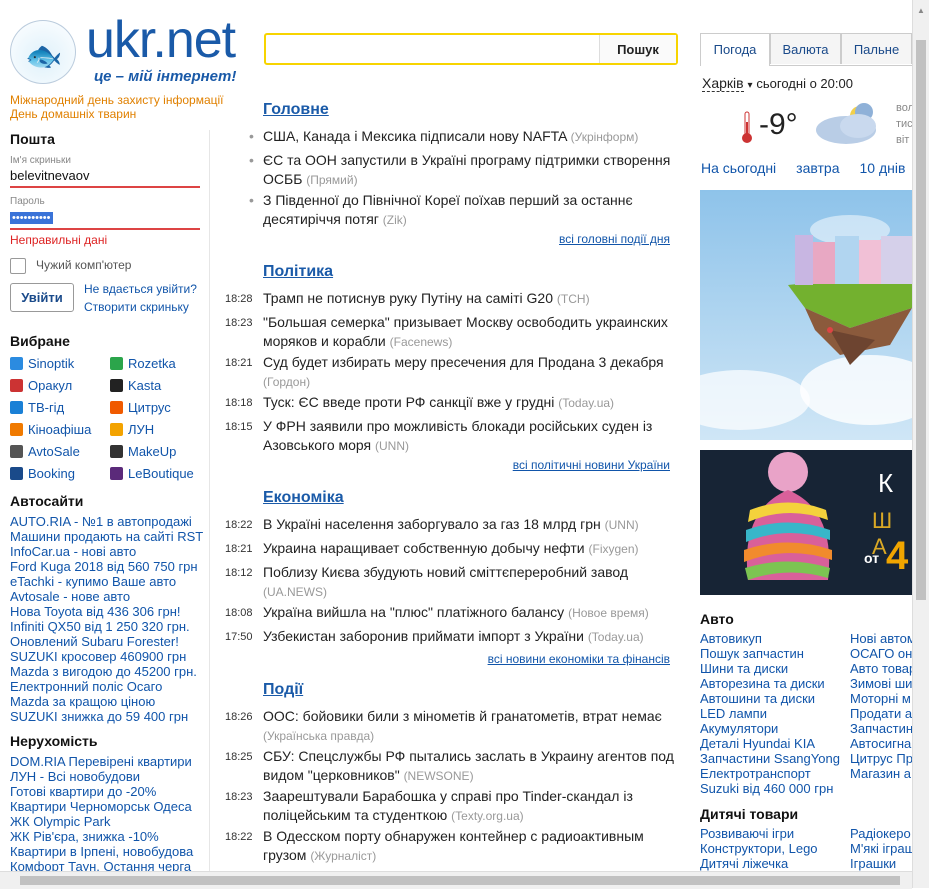 Image resolution: width=929 pixels, height=889 pixels. Describe the element at coordinates (152, 433) in the screenshot. I see `favorite-lun: ЛУН` at that location.